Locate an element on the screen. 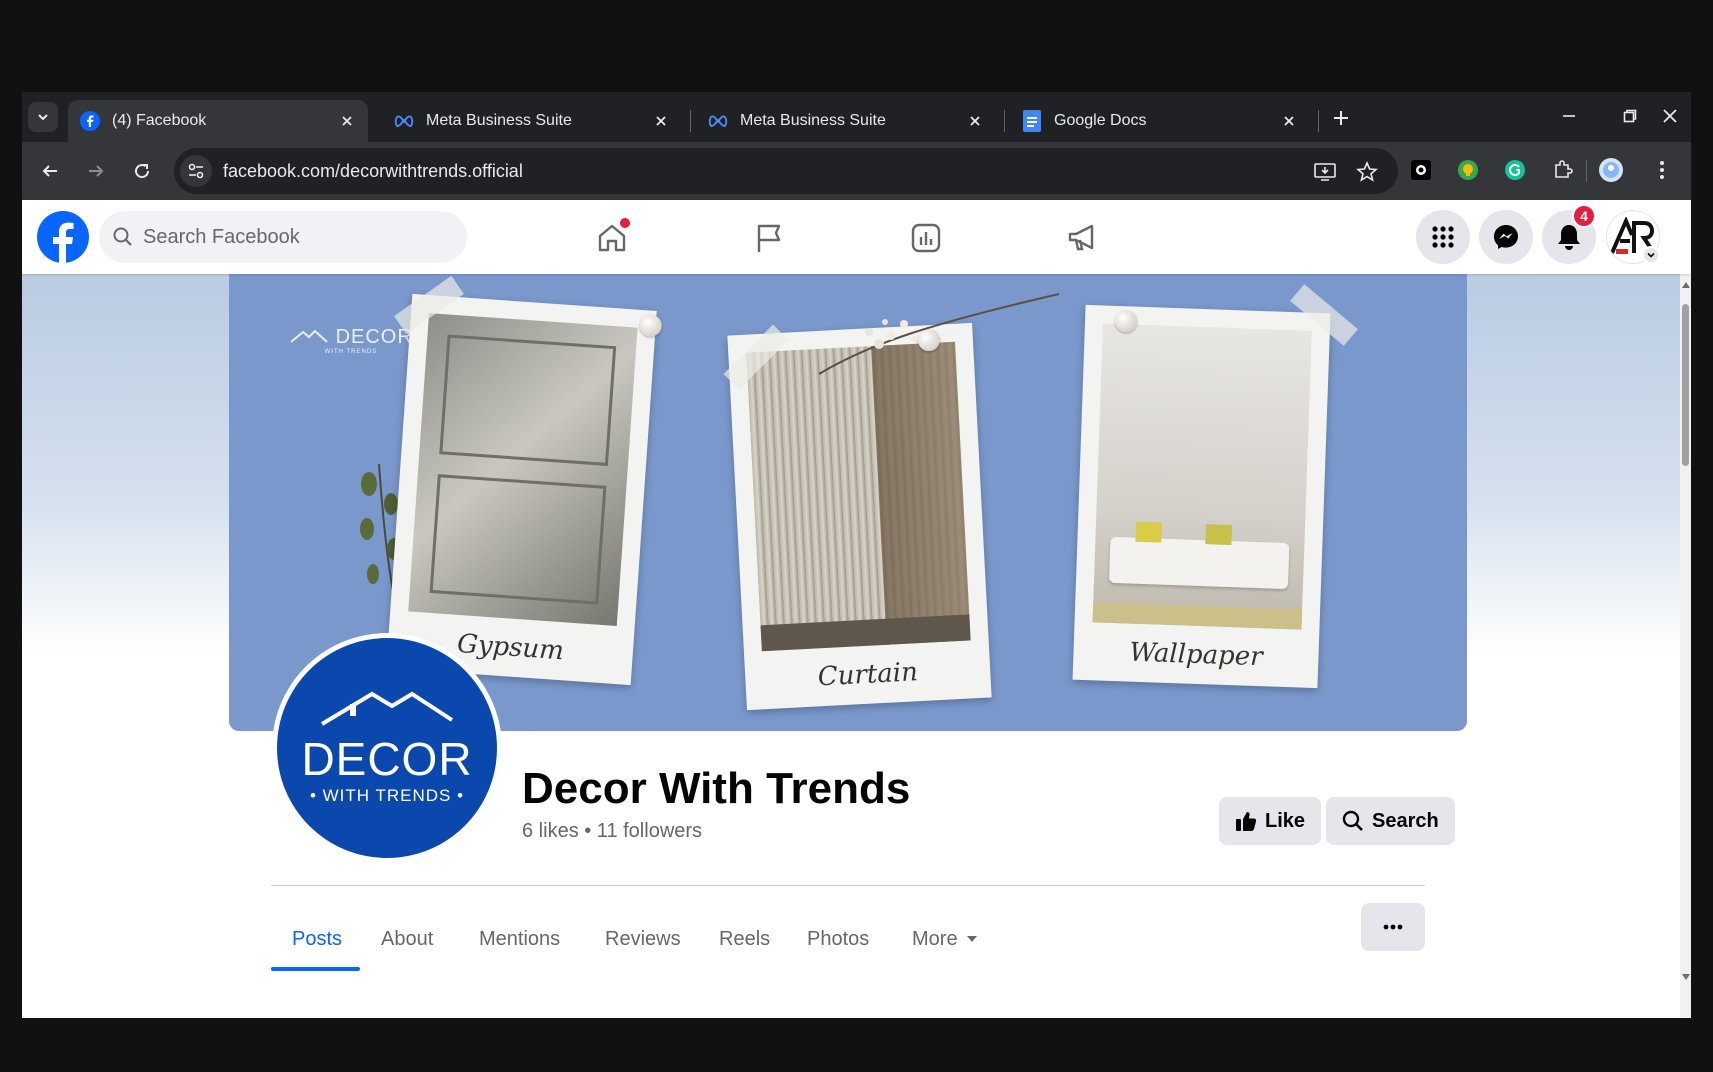 Image resolution: width=1713 pixels, height=1072 pixels. grid-menu-icon is located at coordinates (1443, 237).